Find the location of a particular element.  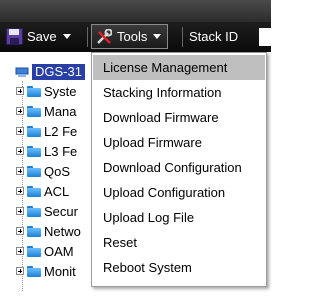

tree-node: Monit is located at coordinates (46, 271).